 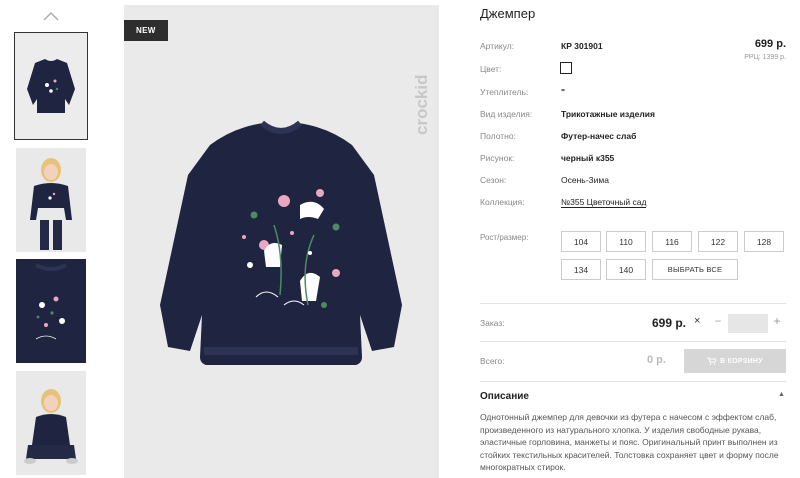 What do you see at coordinates (51, 423) in the screenshot?
I see `thumbnail-girl-sitting` at bounding box center [51, 423].